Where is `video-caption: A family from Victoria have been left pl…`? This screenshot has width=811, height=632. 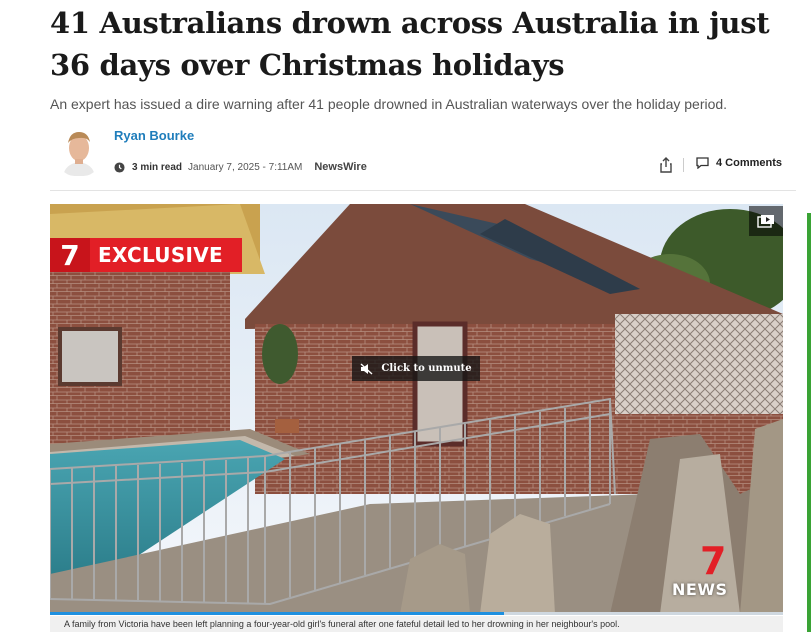 video-caption: A family from Victoria have been left pl… is located at coordinates (416, 624).